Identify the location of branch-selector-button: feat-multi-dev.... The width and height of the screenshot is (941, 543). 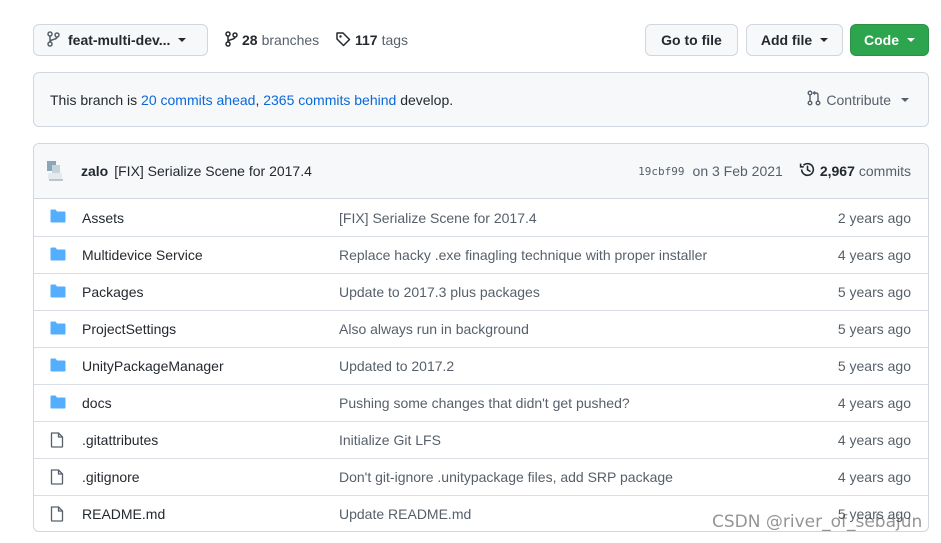
(120, 40).